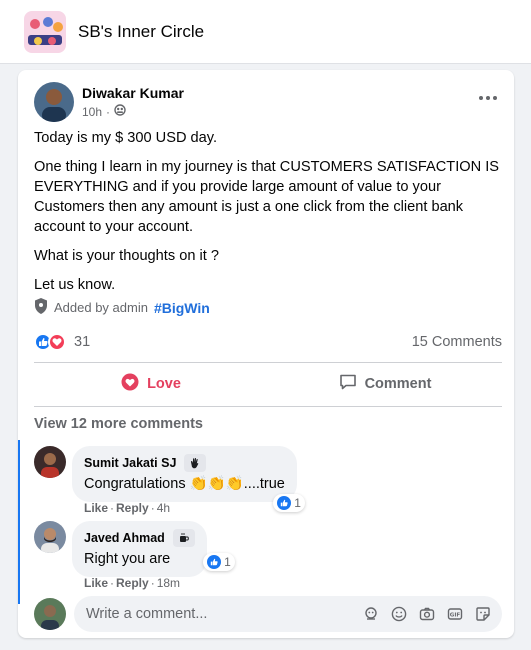  Describe the element at coordinates (57, 342) in the screenshot. I see `love-reaction-icon` at that location.